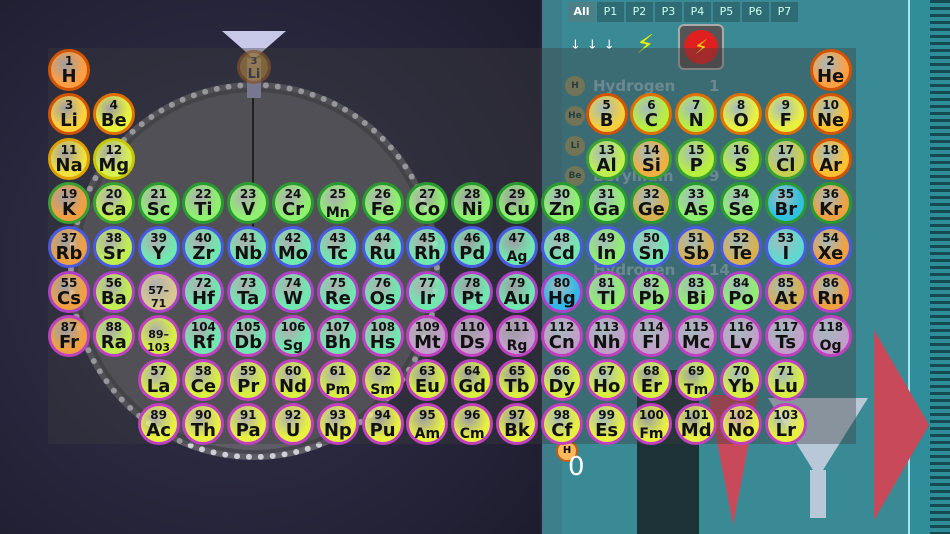  Describe the element at coordinates (606, 424) in the screenshot. I see `element-button: 99 Es` at that location.